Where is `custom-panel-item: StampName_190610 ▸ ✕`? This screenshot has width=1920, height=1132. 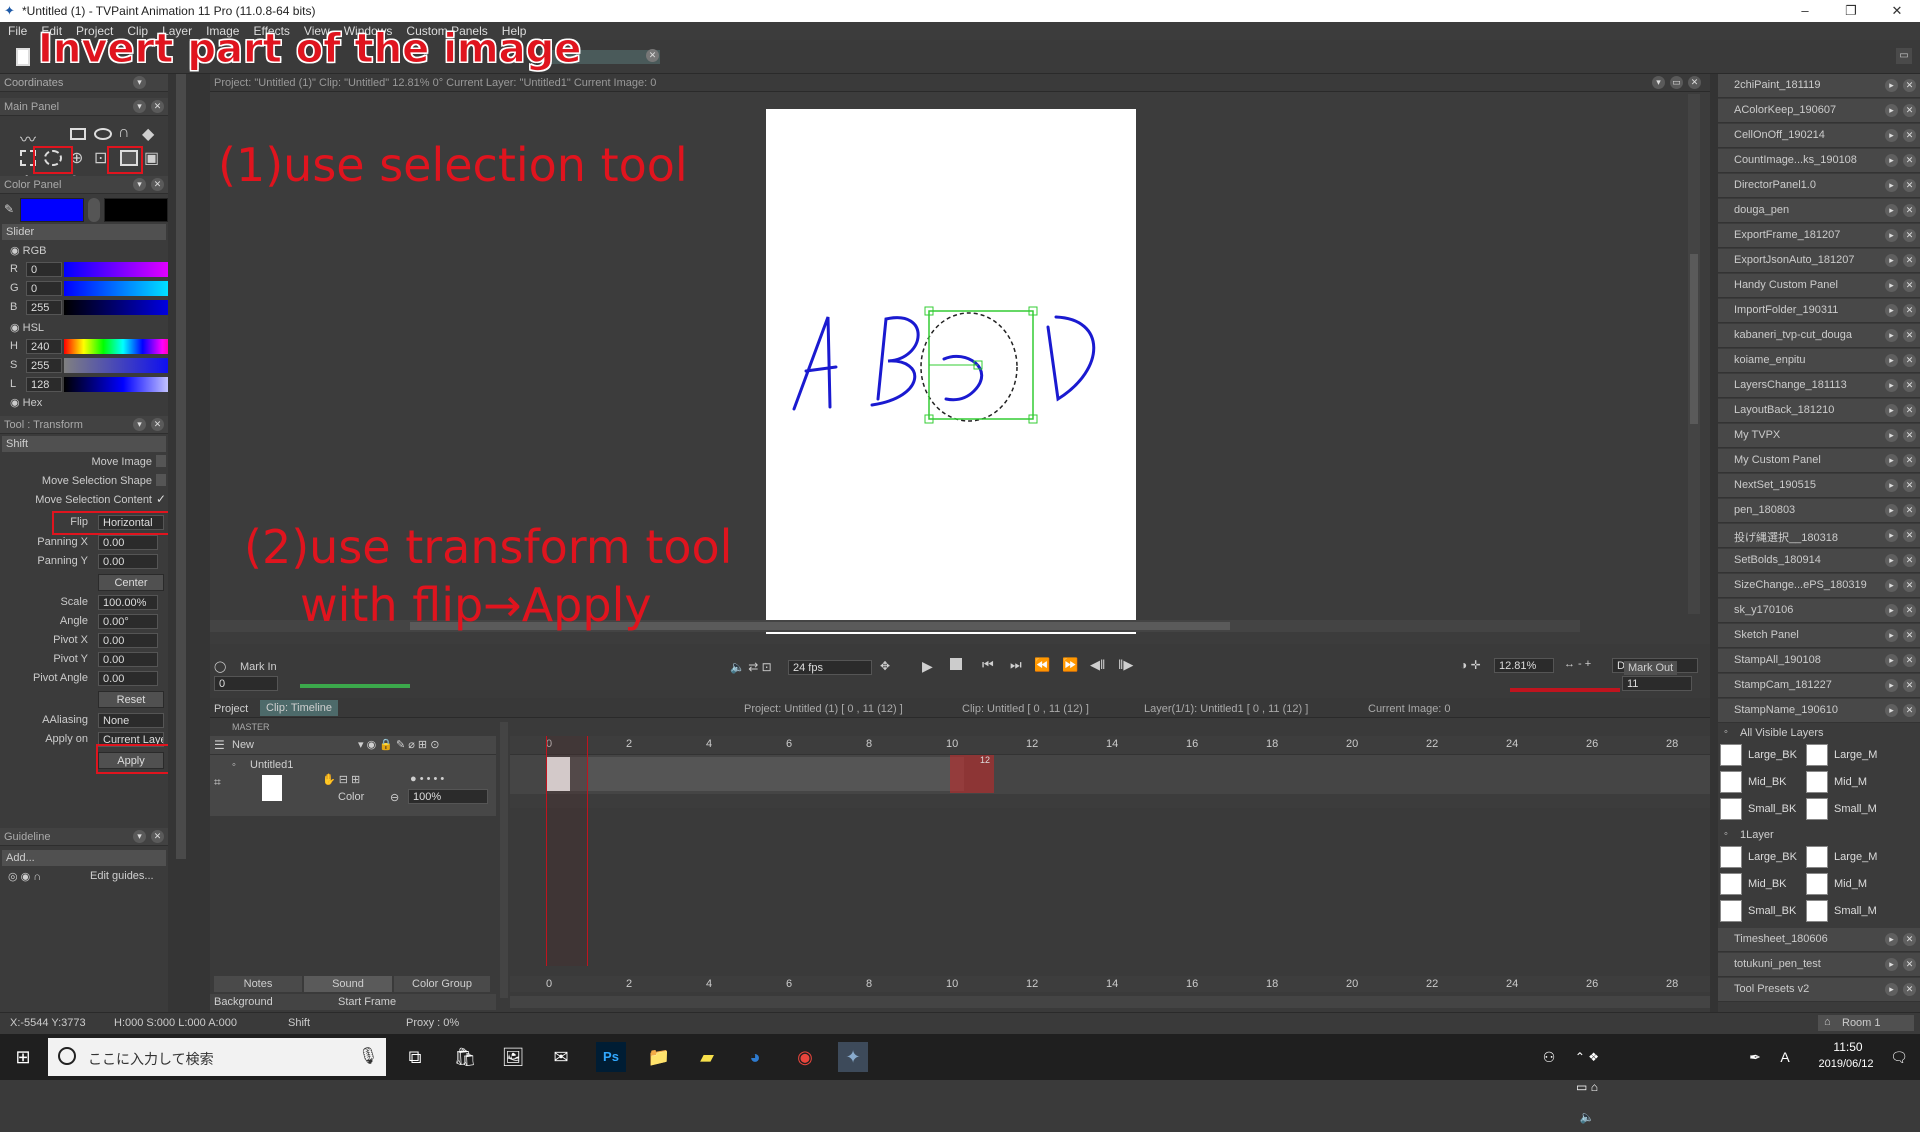
custom-panel-item: StampName_190610 ▸ ✕ is located at coordinates (1819, 711).